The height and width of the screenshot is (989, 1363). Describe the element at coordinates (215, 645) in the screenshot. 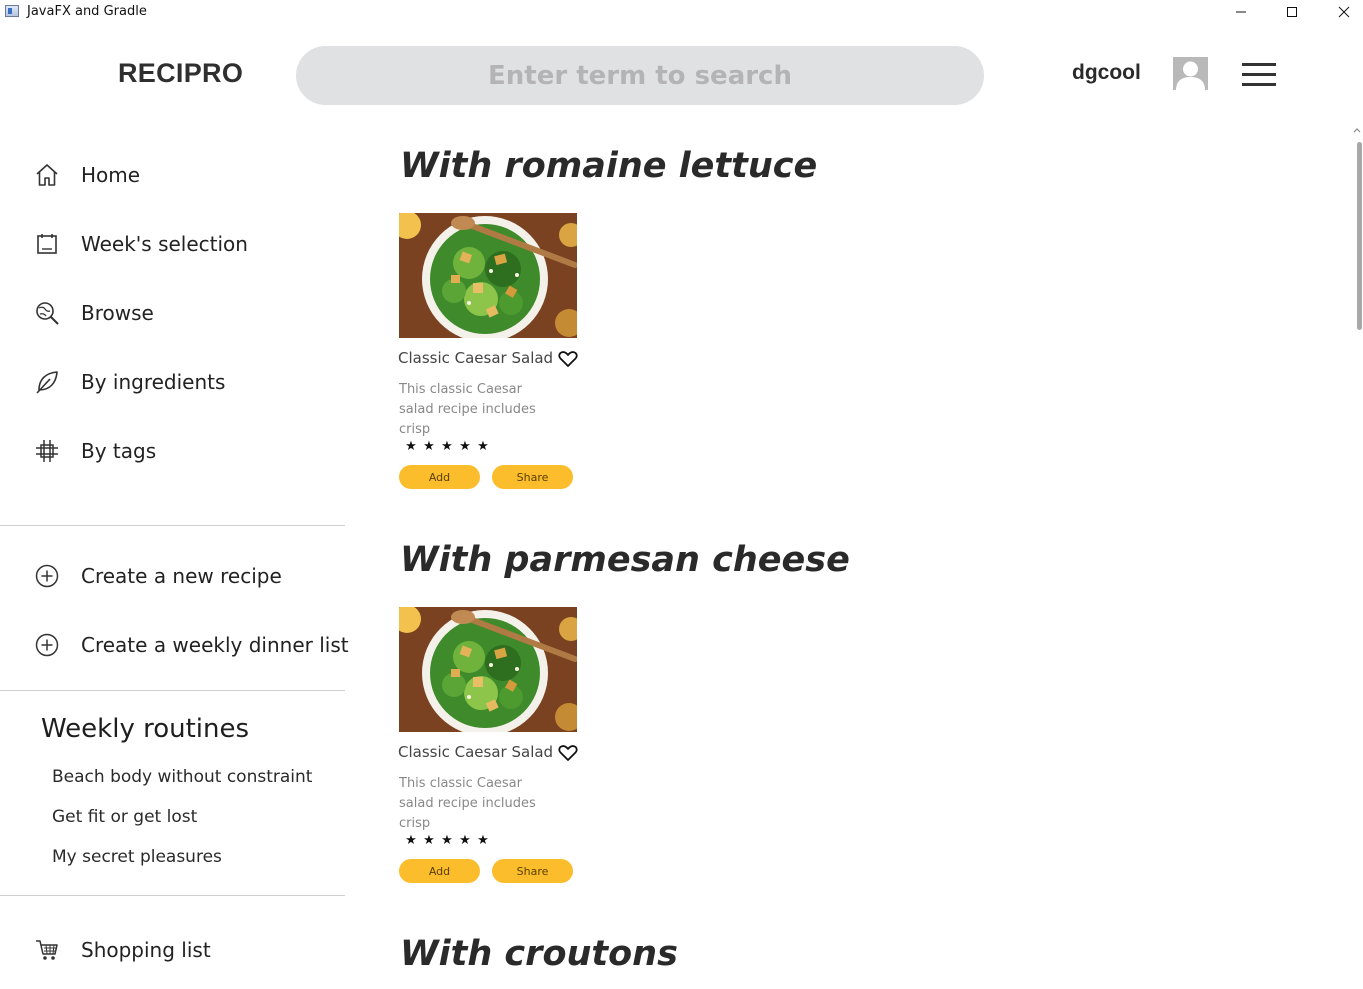

I see `sidebar-item-label: Create a weekly dinner list` at that location.